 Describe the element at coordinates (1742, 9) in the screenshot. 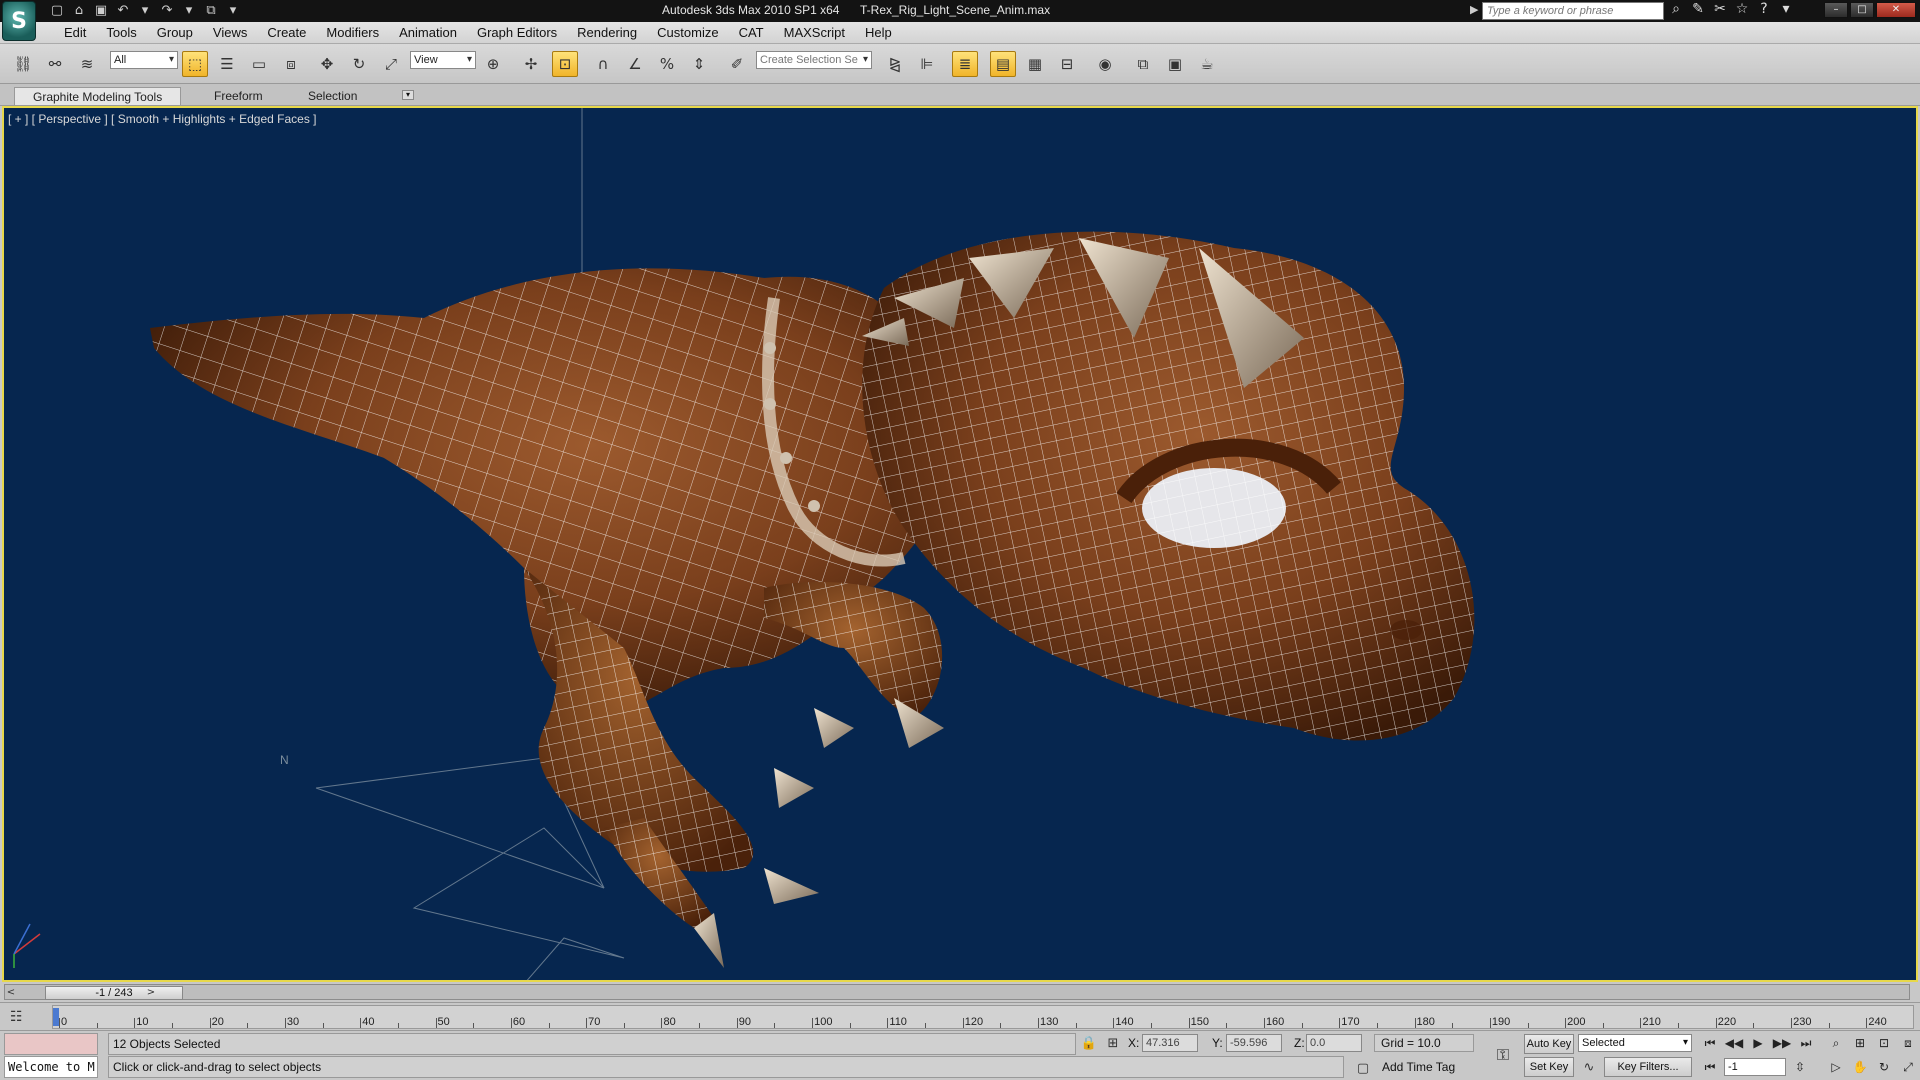

I see `favorites-star-icon: ☆` at that location.